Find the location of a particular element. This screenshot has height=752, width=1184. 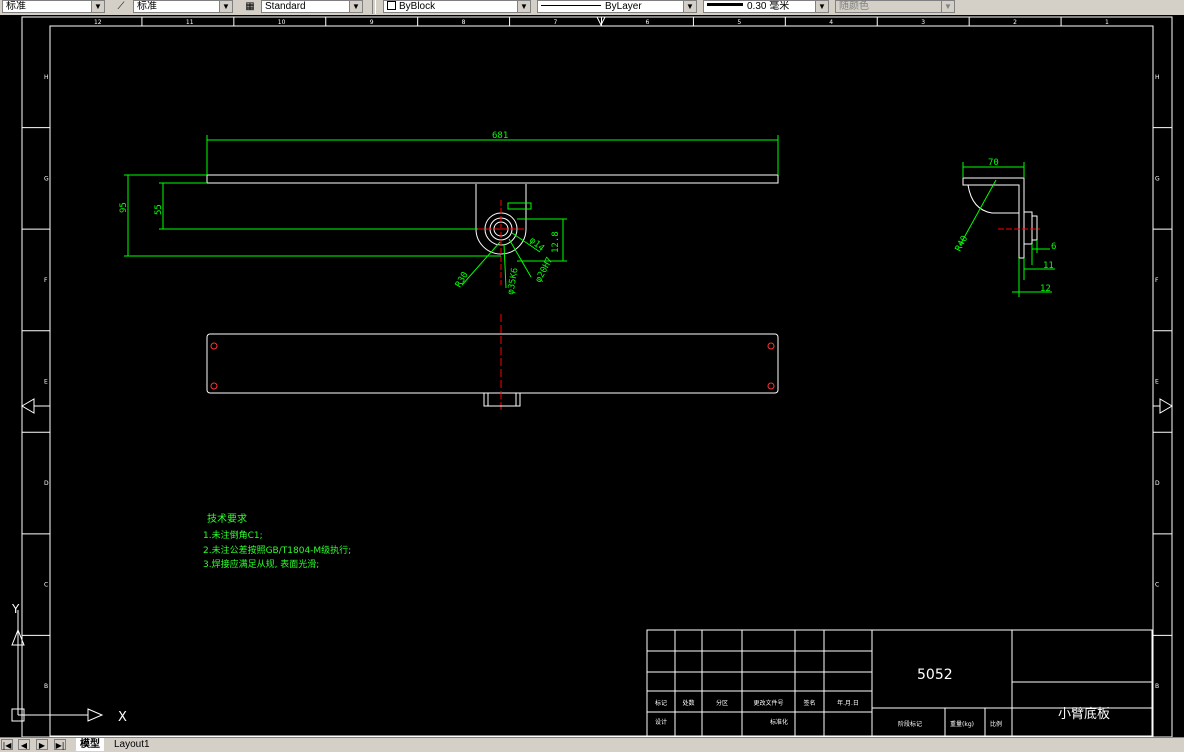

prev-tab-button: ◀ is located at coordinates (24, 744).